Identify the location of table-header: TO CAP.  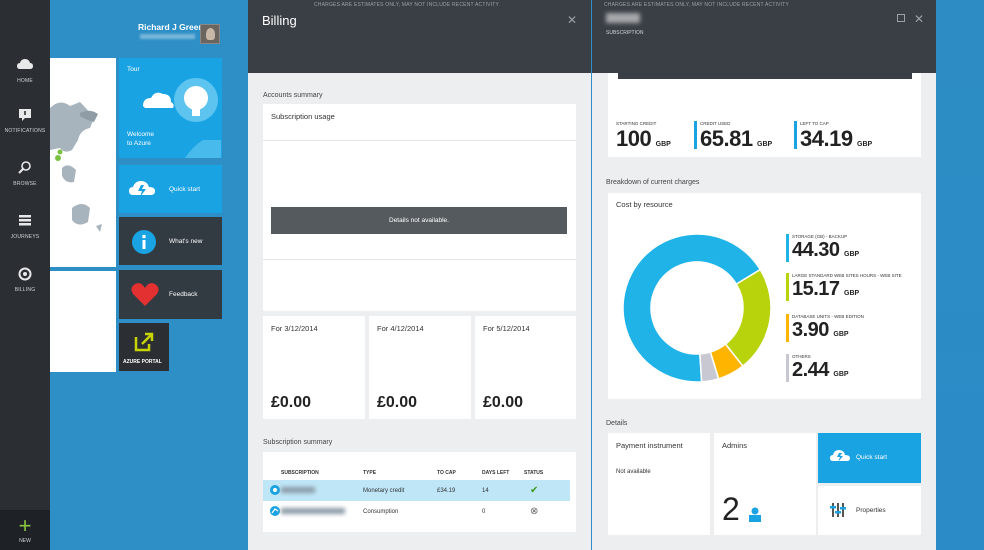
(459, 473).